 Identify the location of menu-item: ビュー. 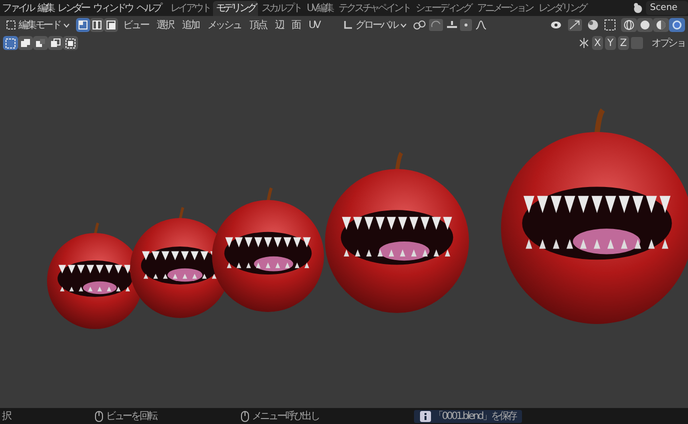
(136, 25).